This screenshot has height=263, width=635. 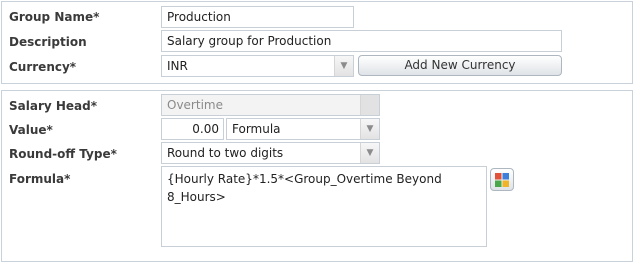 What do you see at coordinates (270, 105) in the screenshot?
I see `salary-head-select: Overtime` at bounding box center [270, 105].